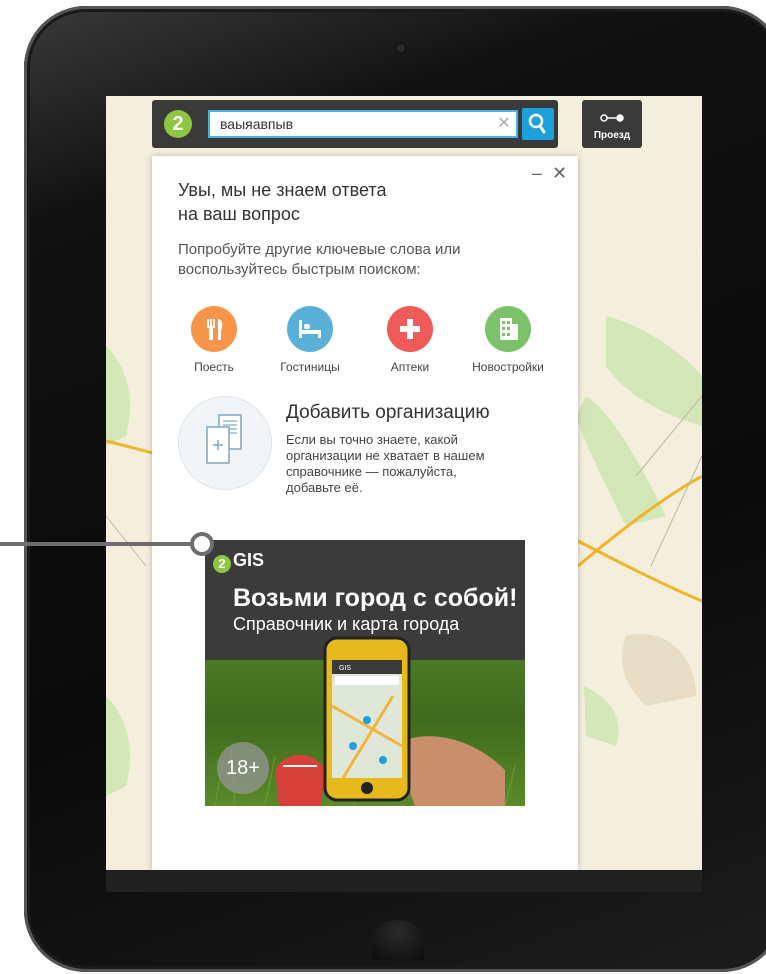 The height and width of the screenshot is (974, 766). Describe the element at coordinates (214, 367) in the screenshot. I see `category-label: Поесть` at that location.